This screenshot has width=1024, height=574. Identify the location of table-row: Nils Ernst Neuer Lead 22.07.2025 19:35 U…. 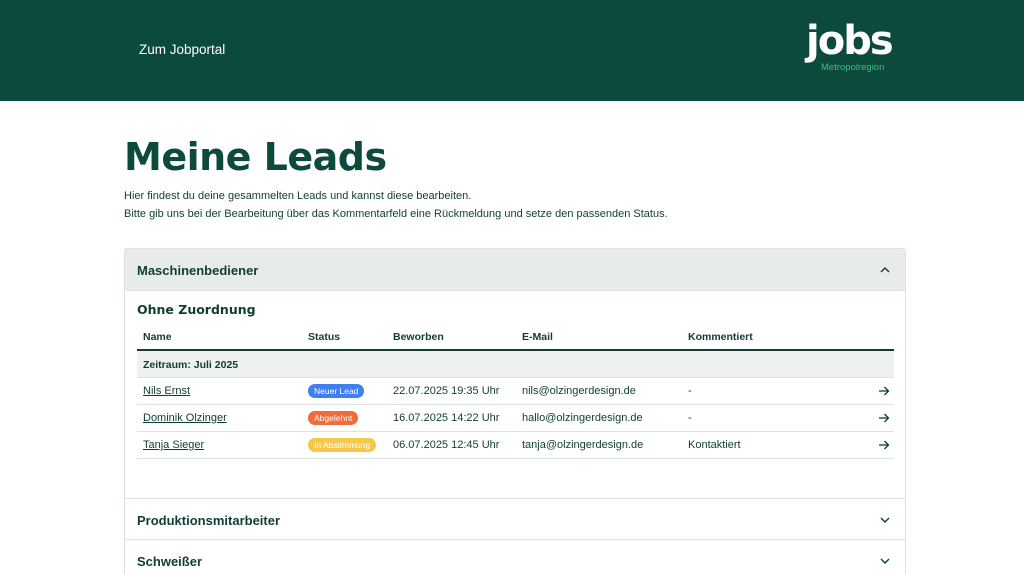
(515, 391).